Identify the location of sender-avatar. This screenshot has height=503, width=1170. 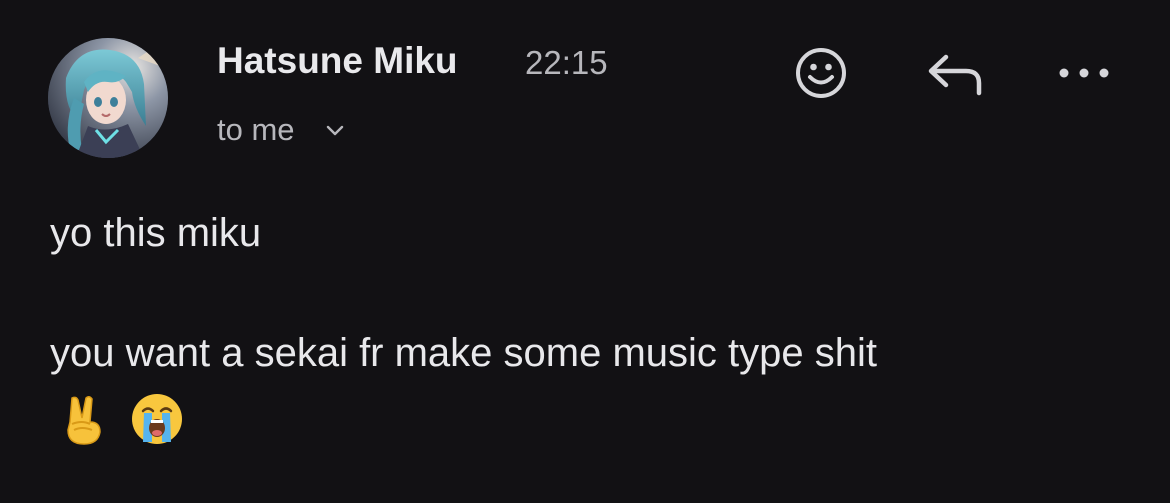
(108, 98).